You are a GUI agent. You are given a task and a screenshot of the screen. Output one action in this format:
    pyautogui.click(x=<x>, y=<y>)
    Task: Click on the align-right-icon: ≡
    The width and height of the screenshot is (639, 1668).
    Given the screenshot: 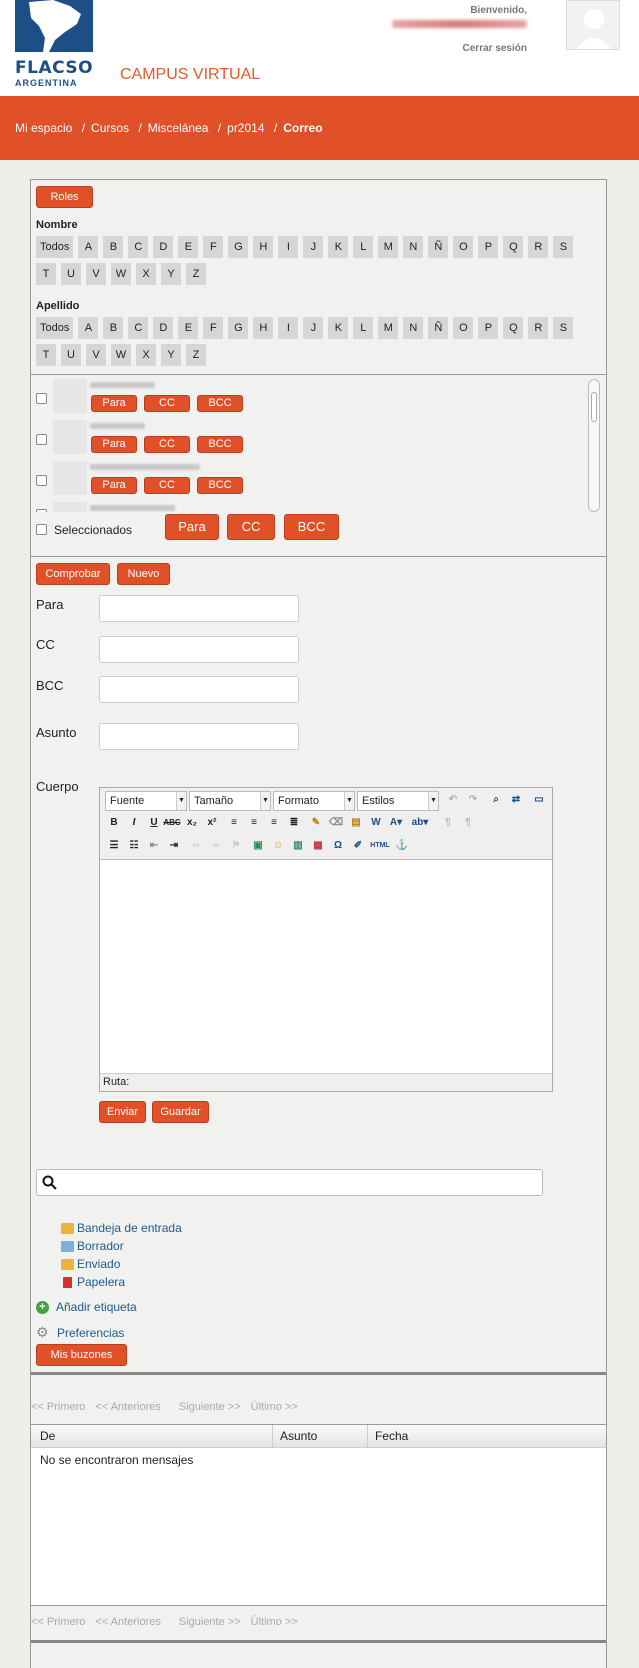 What is the action you would take?
    pyautogui.click(x=274, y=823)
    